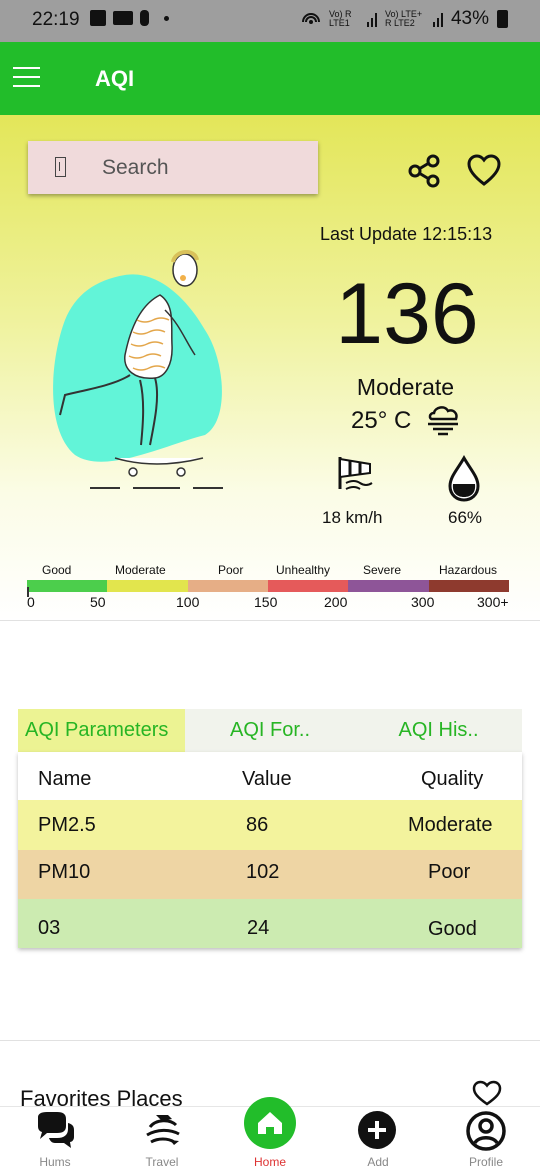 Image resolution: width=540 pixels, height=1170 pixels. What do you see at coordinates (443, 421) in the screenshot?
I see `cloud-wind-icon` at bounding box center [443, 421].